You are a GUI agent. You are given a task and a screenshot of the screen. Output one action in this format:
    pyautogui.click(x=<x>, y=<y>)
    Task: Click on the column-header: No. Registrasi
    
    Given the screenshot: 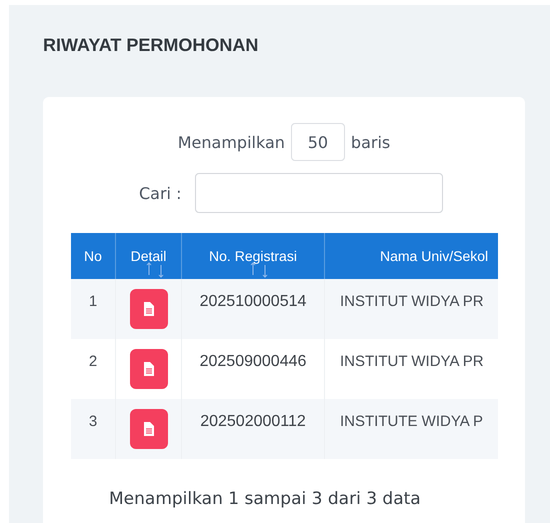 What is the action you would take?
    pyautogui.click(x=253, y=256)
    